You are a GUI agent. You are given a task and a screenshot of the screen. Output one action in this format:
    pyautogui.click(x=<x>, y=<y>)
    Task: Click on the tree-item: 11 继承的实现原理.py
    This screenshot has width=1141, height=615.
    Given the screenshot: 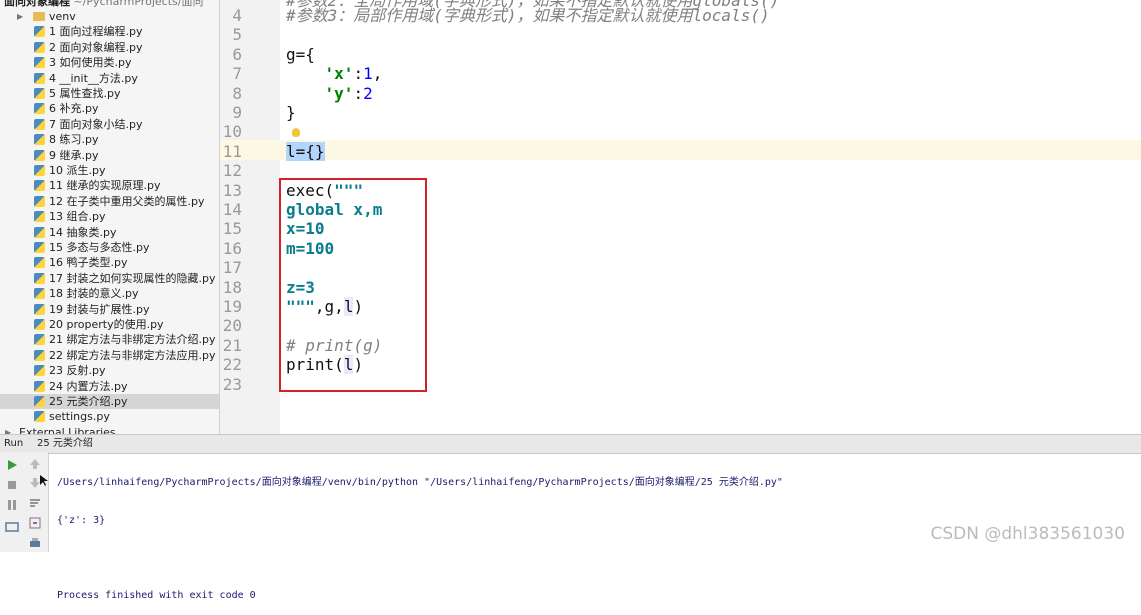 What is the action you would take?
    pyautogui.click(x=109, y=185)
    